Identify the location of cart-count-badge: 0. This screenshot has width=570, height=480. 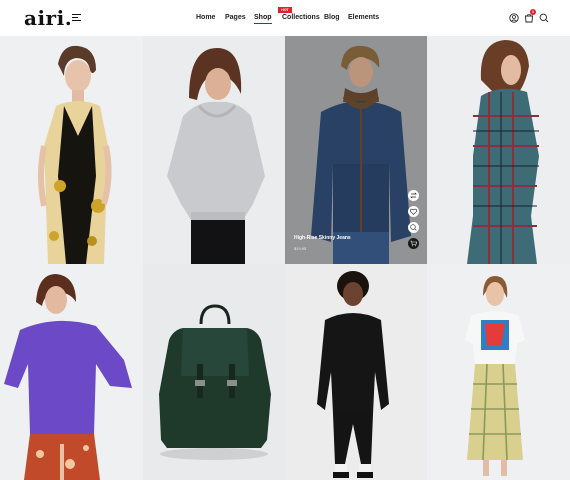
(533, 12).